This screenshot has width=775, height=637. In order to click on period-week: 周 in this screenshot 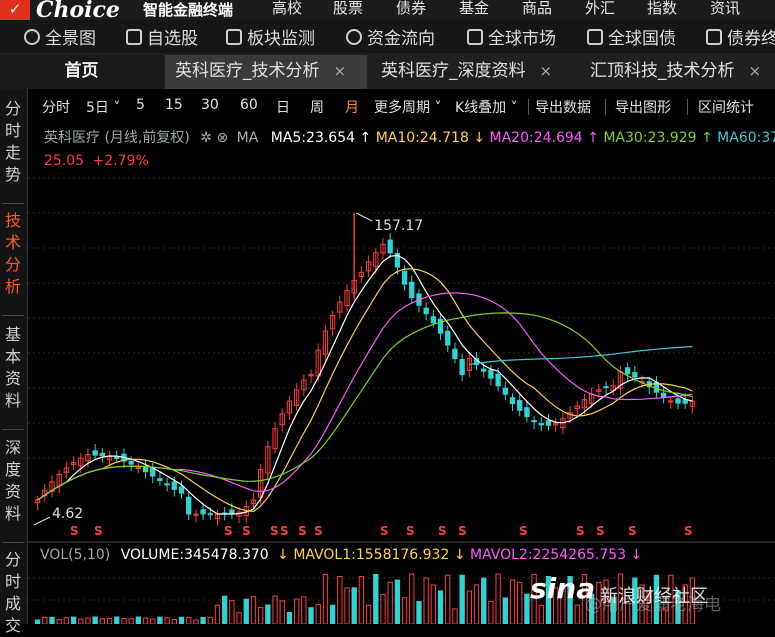, I will do `click(317, 107)`.